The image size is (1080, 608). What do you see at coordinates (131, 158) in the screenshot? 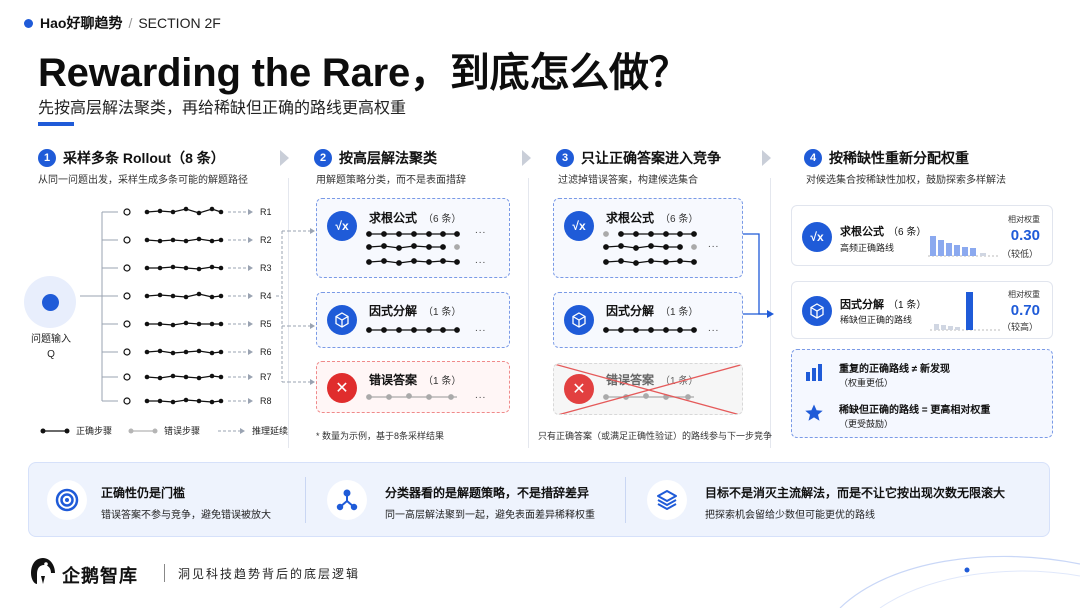
I see `step-1-header: 1 采样多条 Rollout（8 条）` at bounding box center [131, 158].